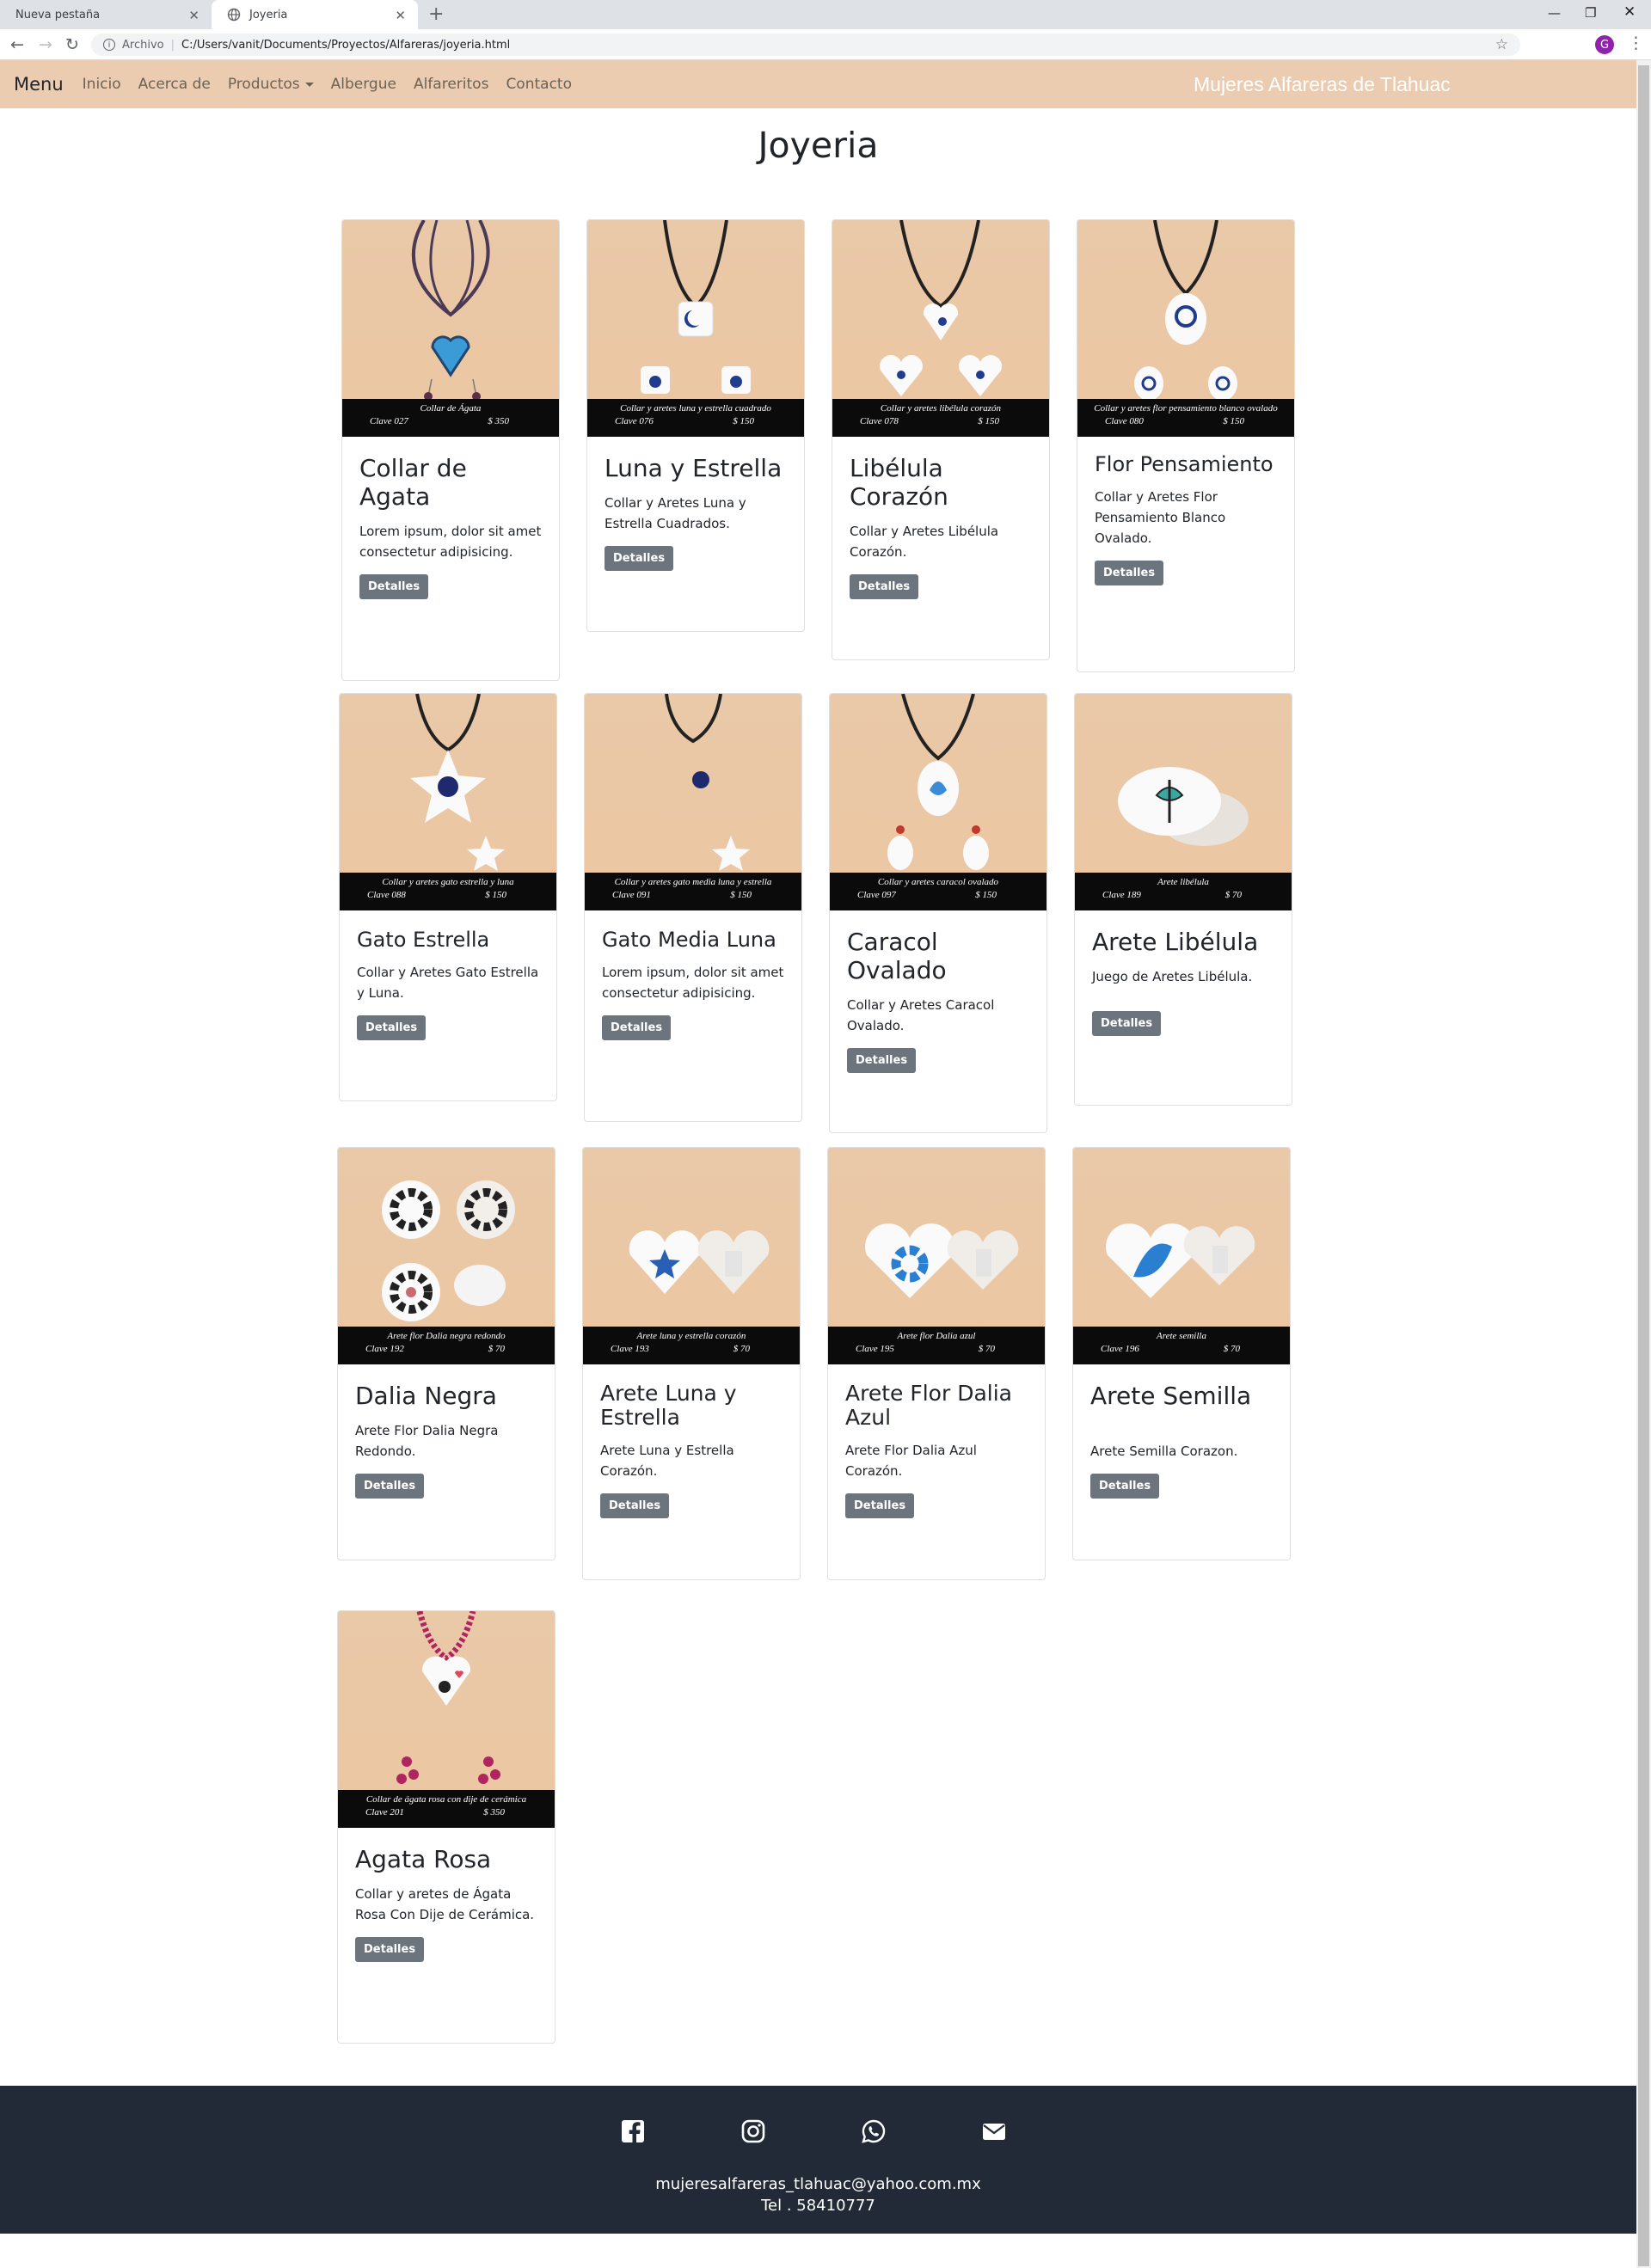  What do you see at coordinates (876, 895) in the screenshot?
I see `price-band-clave: Clave 097` at bounding box center [876, 895].